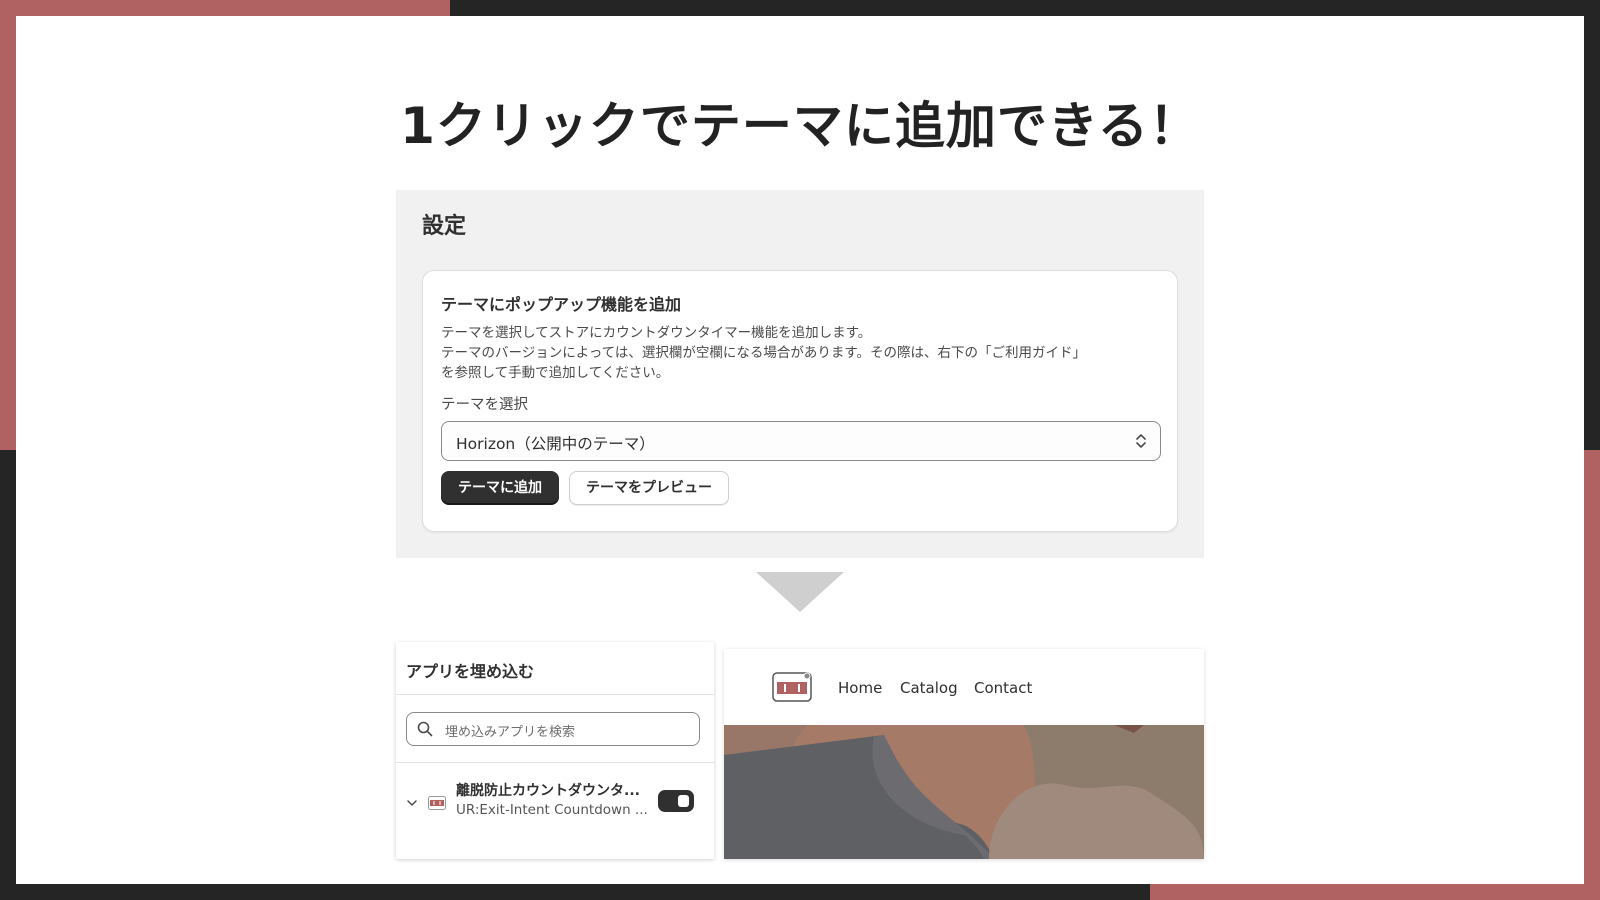 The height and width of the screenshot is (900, 1600). I want to click on chevron-up-down-icon, so click(1141, 441).